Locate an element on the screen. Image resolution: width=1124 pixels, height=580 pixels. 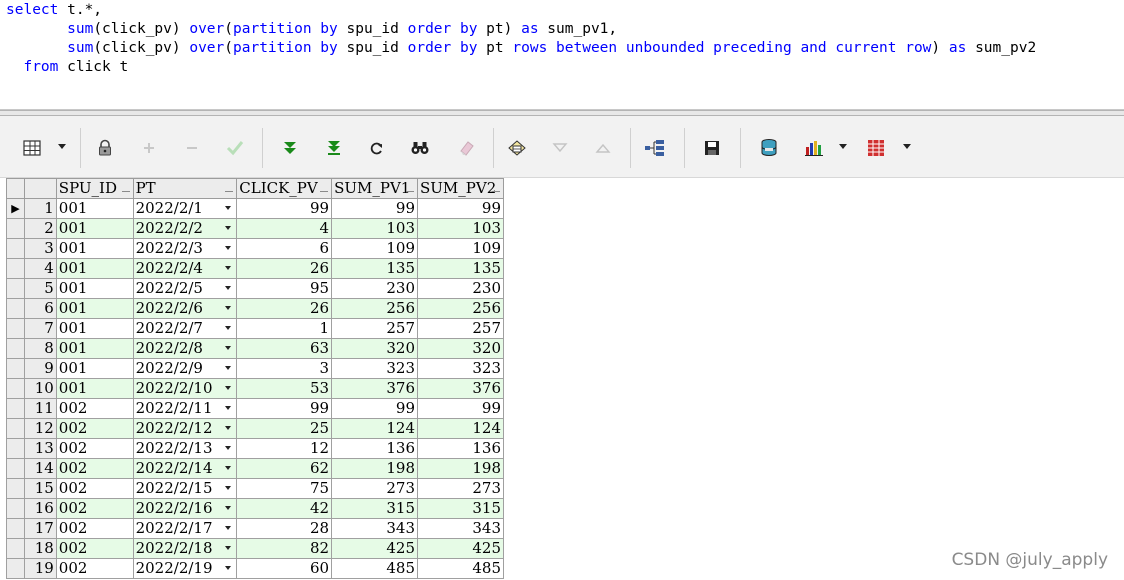
cell-pt: 2022/2/5 is located at coordinates (185, 288).